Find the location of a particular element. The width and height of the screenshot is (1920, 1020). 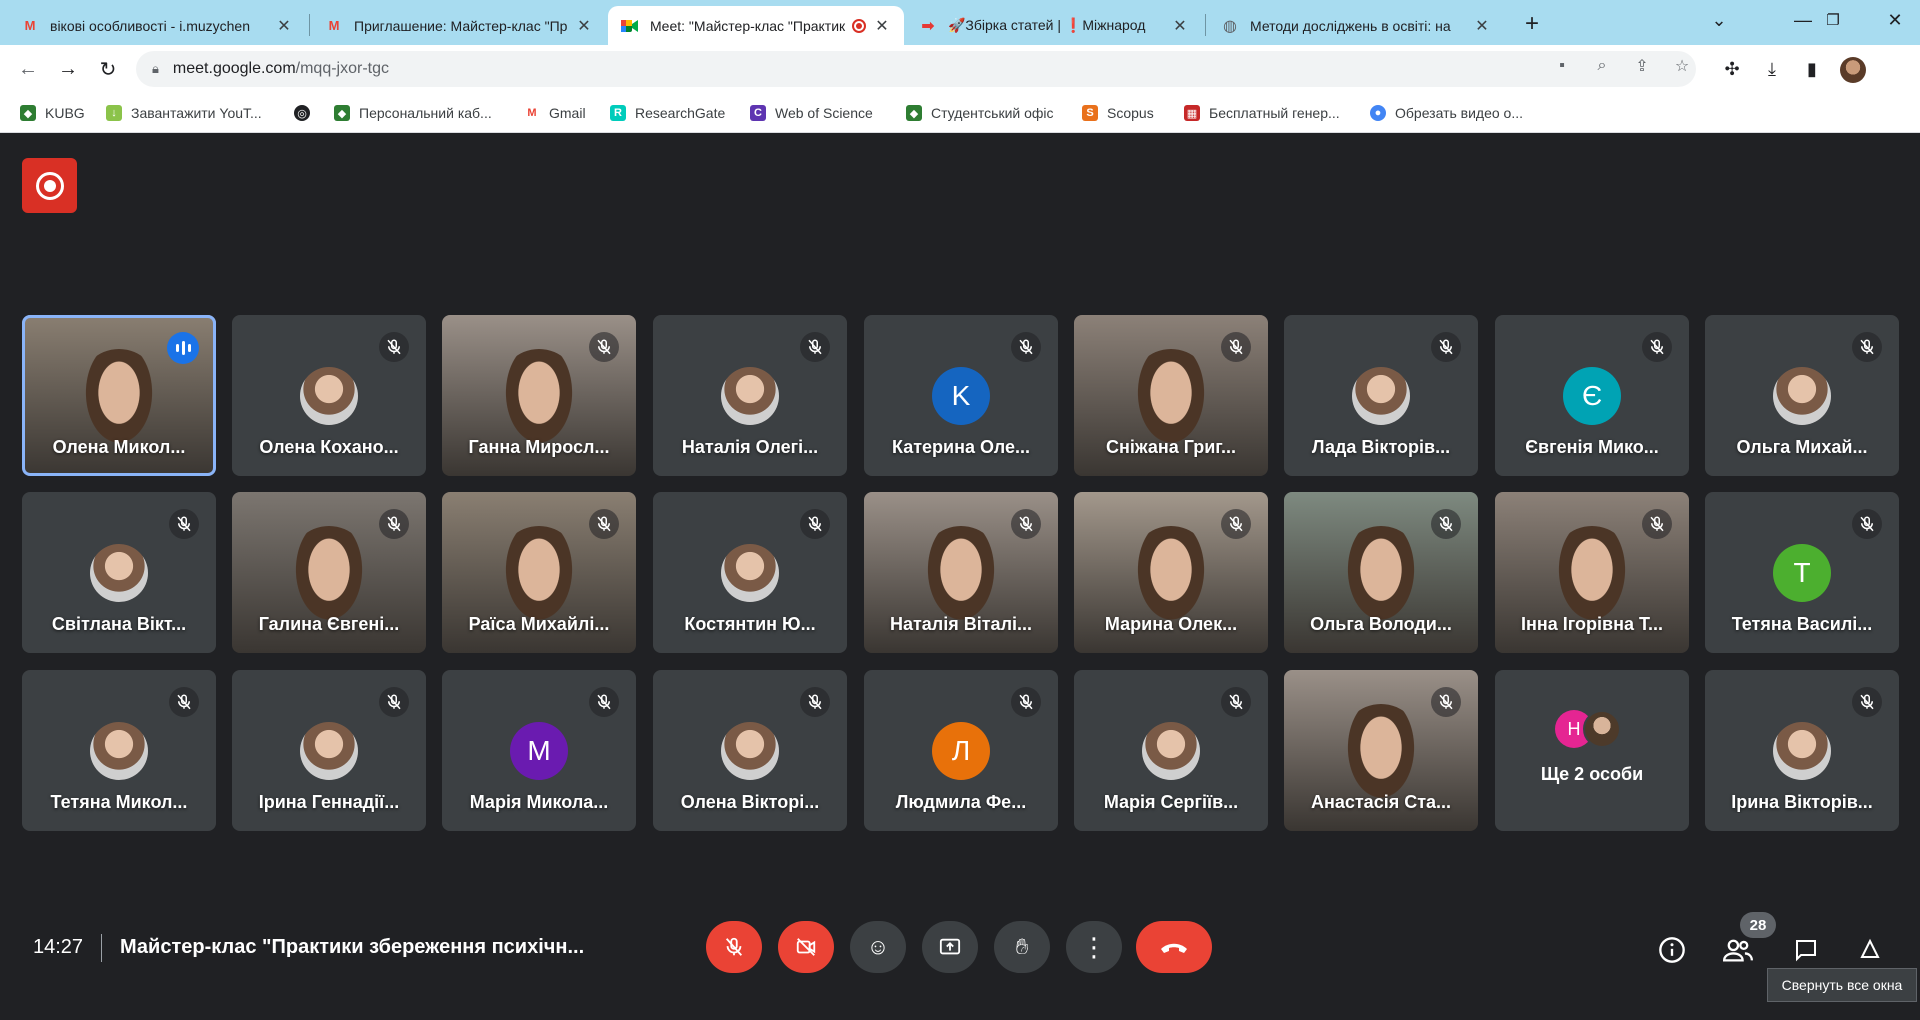

leave-call-button is located at coordinates (1174, 947).